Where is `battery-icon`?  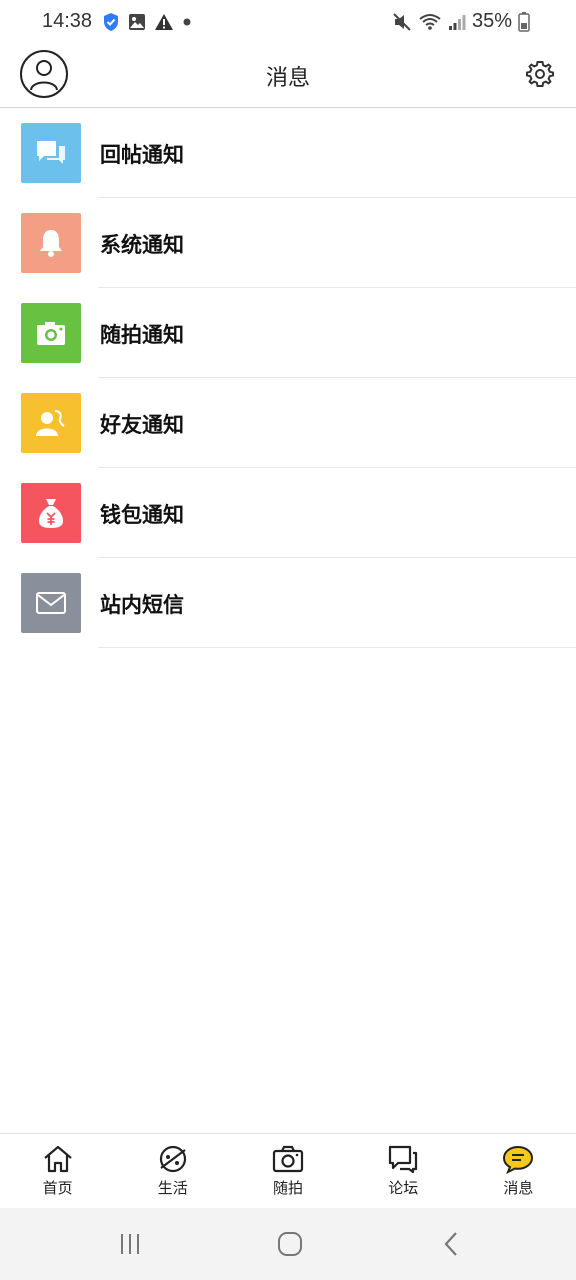
battery-icon is located at coordinates (524, 21).